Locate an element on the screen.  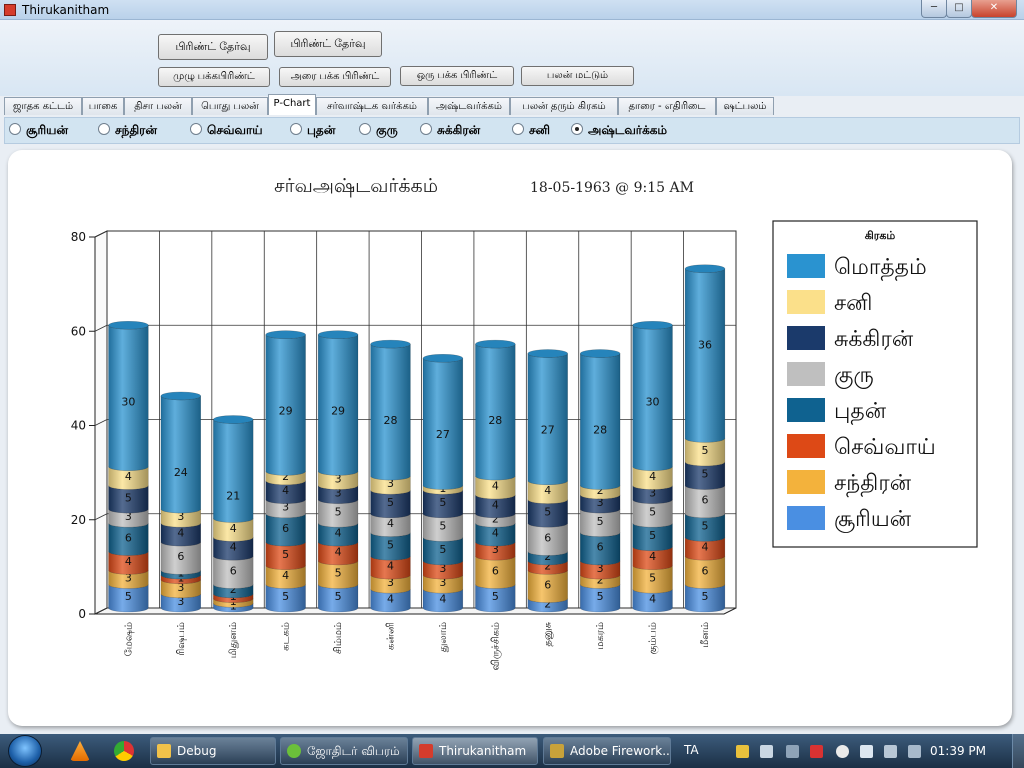
tab-p-chart: P-Chart is located at coordinates (292, 104).